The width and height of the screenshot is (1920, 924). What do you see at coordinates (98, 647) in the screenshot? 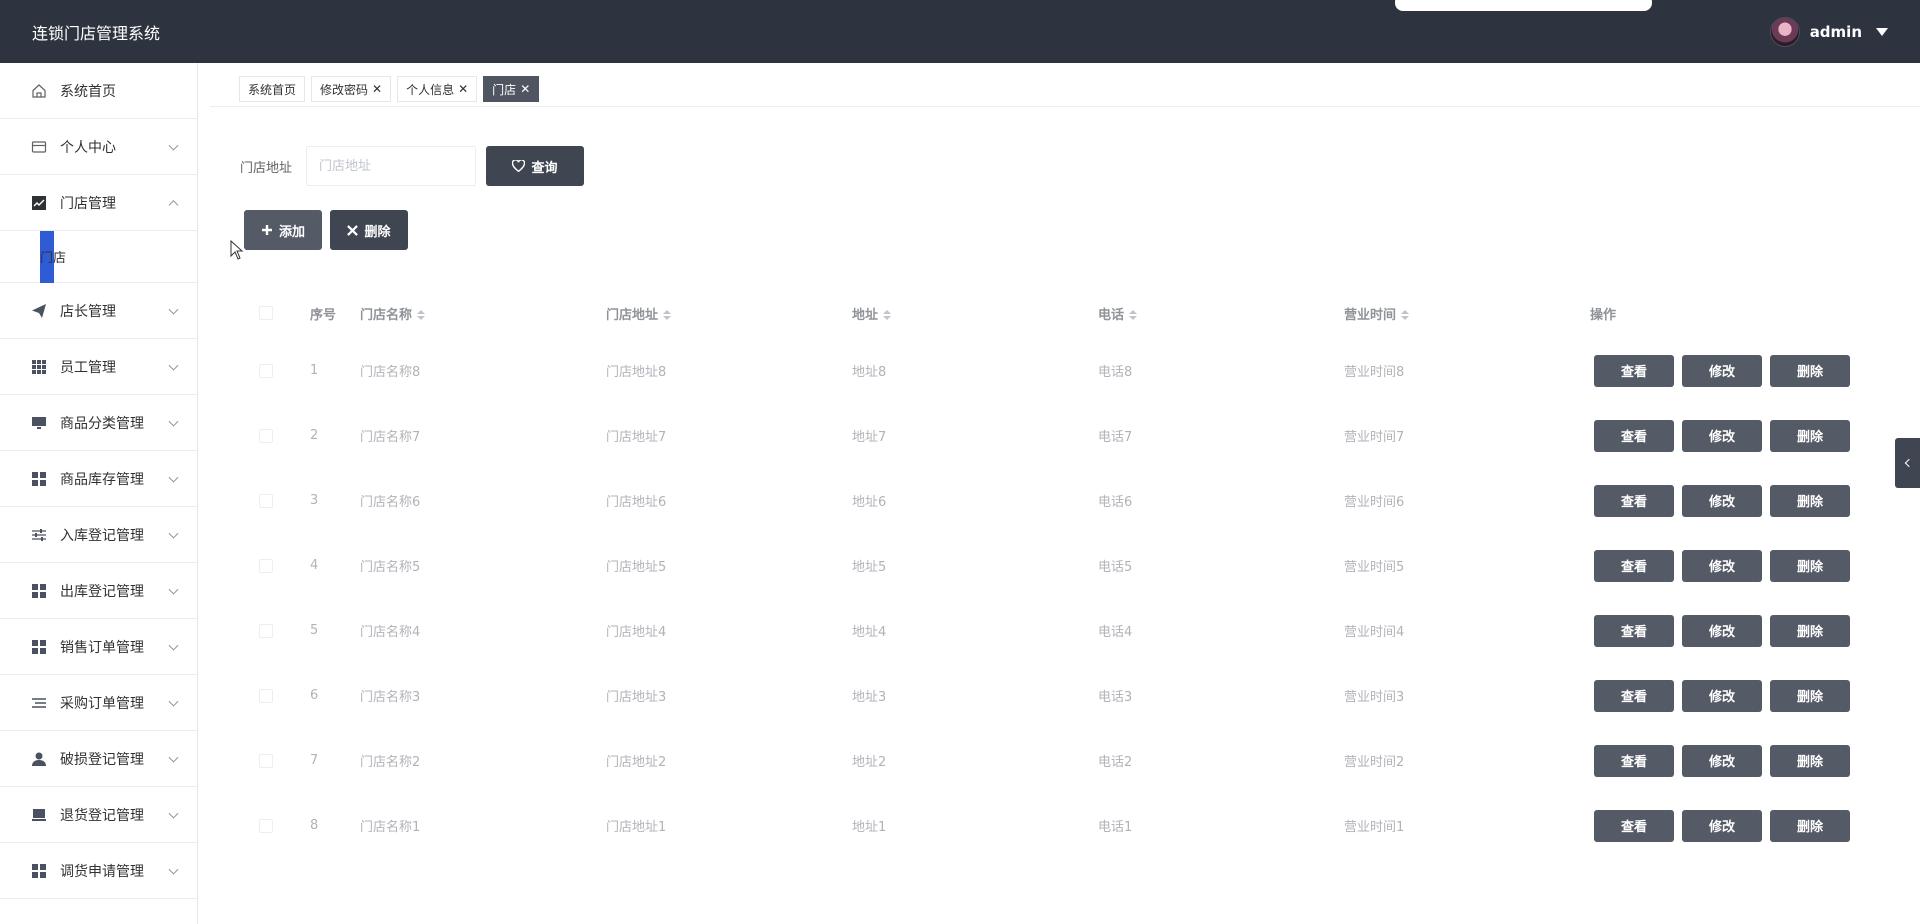
I see `sidebar-item-9: 销售订单管理` at bounding box center [98, 647].